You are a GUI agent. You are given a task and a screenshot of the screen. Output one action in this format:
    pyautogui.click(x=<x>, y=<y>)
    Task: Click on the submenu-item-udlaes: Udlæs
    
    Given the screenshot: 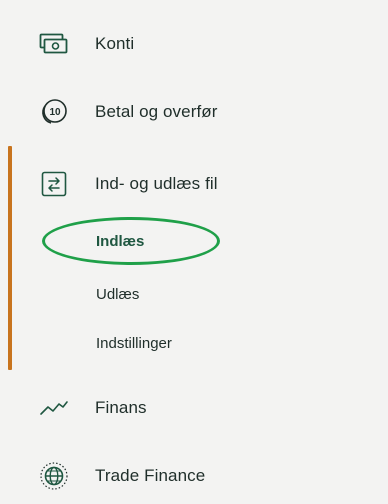 What is the action you would take?
    pyautogui.click(x=117, y=295)
    